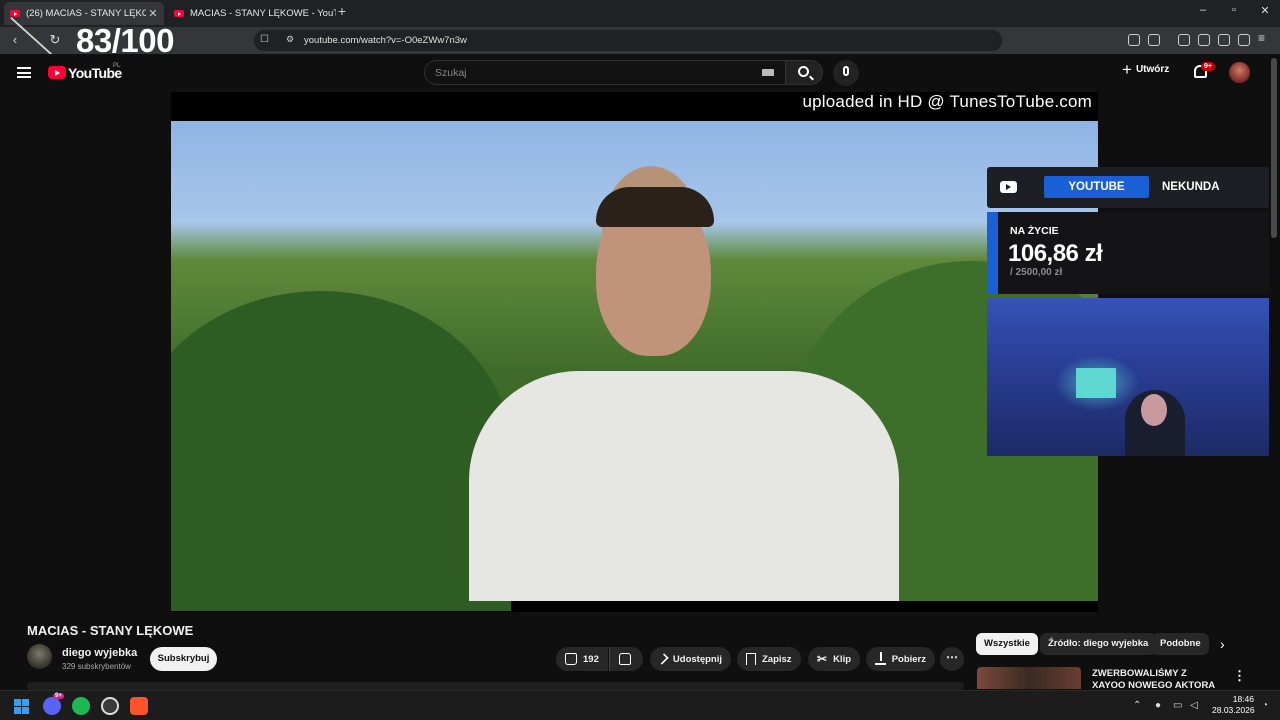  Describe the element at coordinates (1127, 69) in the screenshot. I see `plus-icon: +` at that location.